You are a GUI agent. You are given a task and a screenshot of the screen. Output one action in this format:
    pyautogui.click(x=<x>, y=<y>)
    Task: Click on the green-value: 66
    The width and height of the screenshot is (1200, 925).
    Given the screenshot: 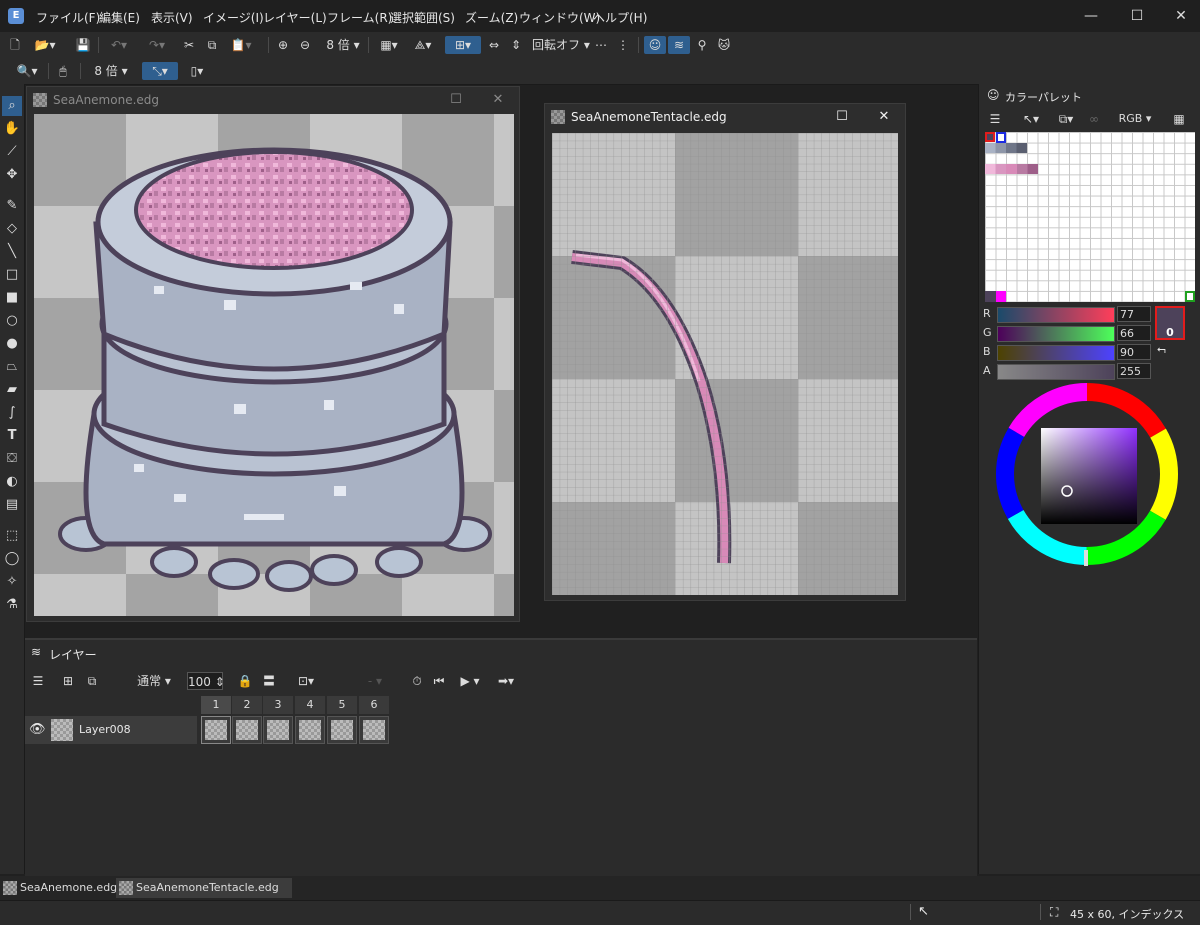 What is the action you would take?
    pyautogui.click(x=1134, y=333)
    